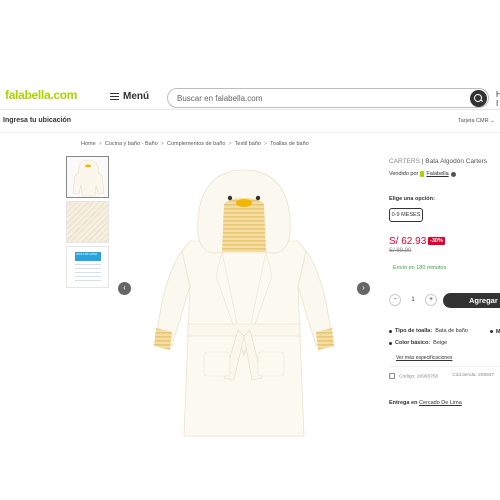  I want to click on product-code: Código: 20993758, so click(413, 376).